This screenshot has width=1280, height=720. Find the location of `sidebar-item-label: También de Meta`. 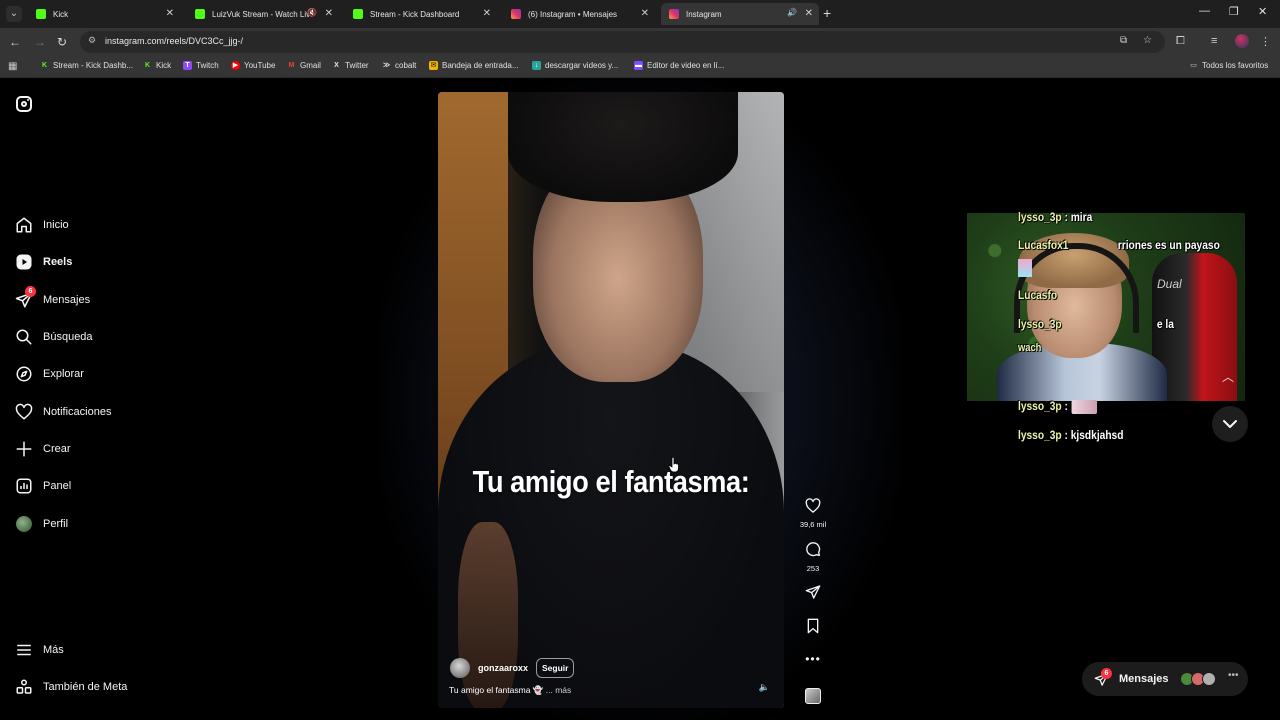

sidebar-item-label: También de Meta is located at coordinates (85, 687).